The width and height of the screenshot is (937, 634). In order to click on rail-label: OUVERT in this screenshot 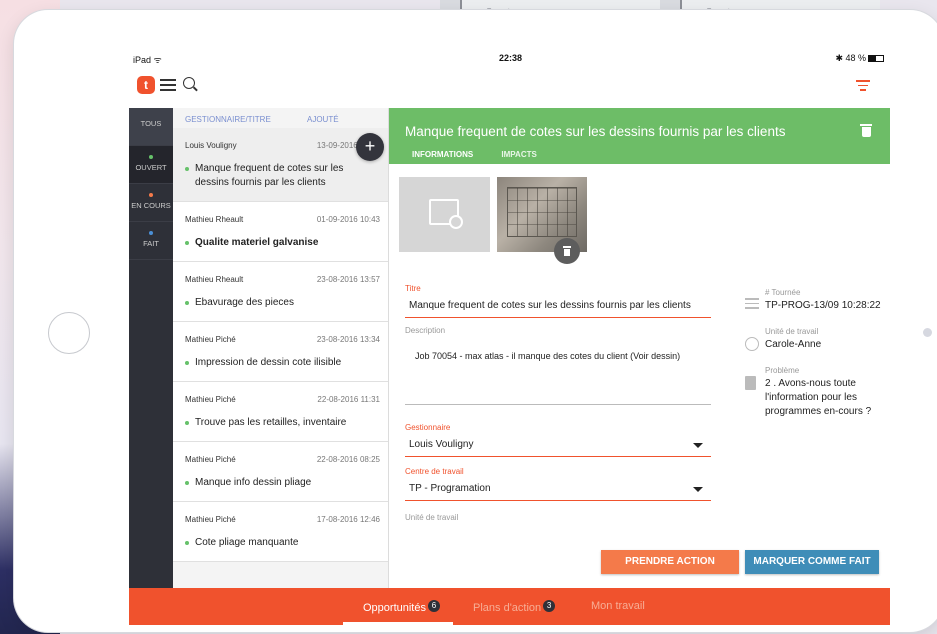, I will do `click(151, 167)`.